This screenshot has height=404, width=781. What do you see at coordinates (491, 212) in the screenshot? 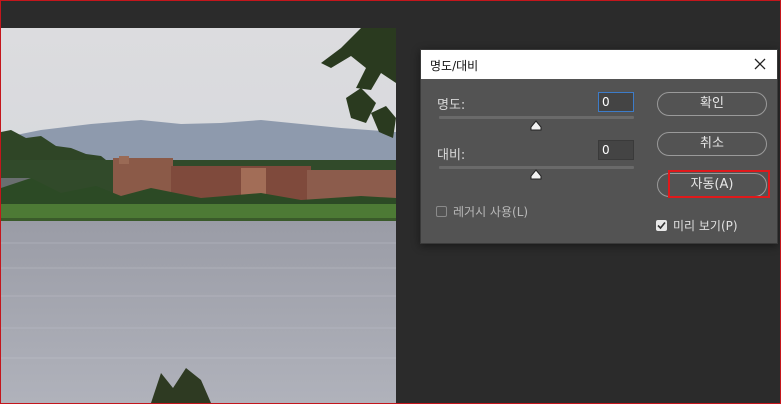
I see `legacy-checkbox-label: 레거시 사용(L)` at bounding box center [491, 212].